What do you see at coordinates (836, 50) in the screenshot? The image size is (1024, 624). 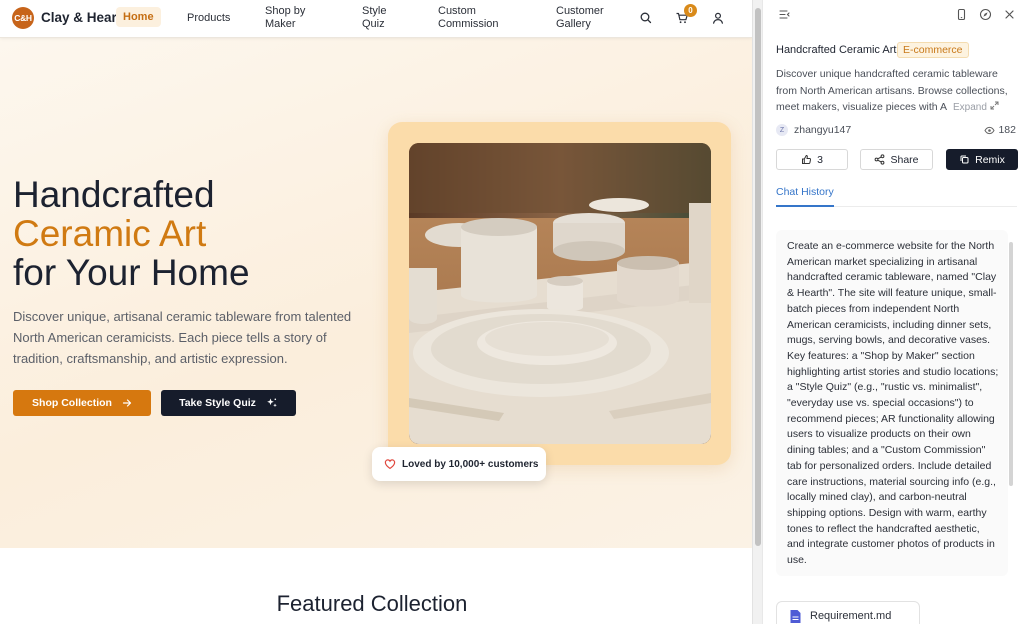 I see `project-title: Handcrafted Ceramic Art` at bounding box center [836, 50].